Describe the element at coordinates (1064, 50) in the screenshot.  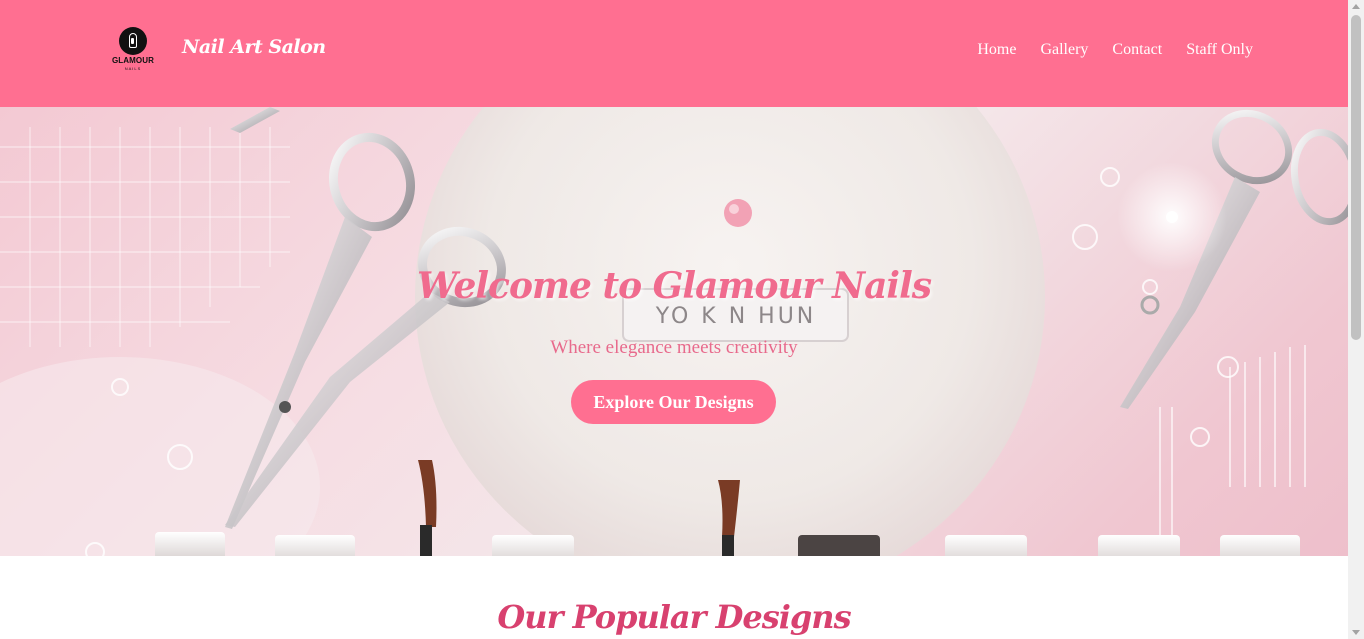
I see `nav-gallery: Gallery` at that location.